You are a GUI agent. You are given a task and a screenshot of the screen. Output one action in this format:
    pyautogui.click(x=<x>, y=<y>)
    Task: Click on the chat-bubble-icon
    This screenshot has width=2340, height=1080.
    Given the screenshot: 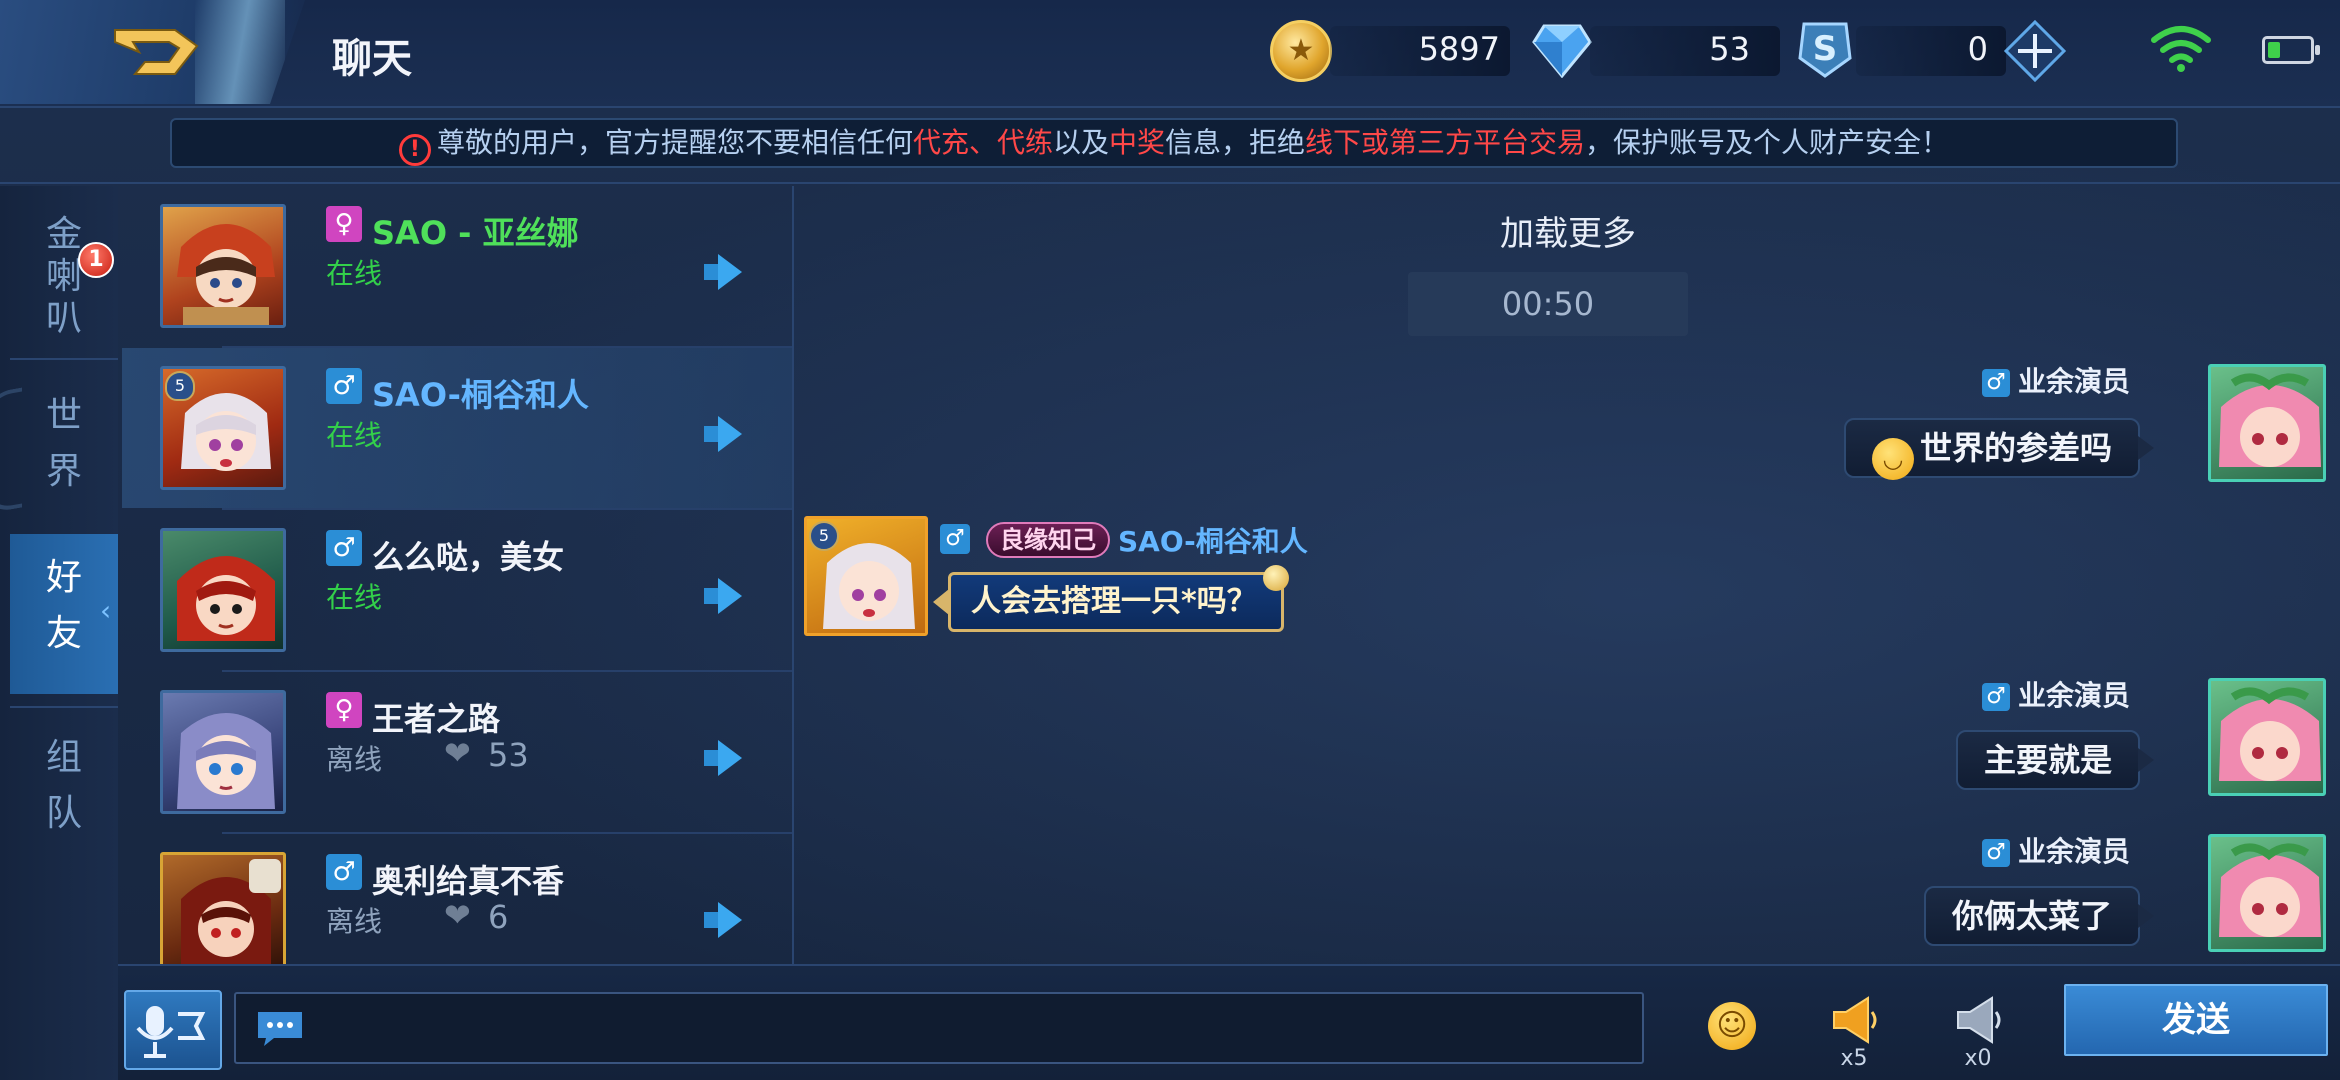 What is the action you would take?
    pyautogui.click(x=280, y=1029)
    